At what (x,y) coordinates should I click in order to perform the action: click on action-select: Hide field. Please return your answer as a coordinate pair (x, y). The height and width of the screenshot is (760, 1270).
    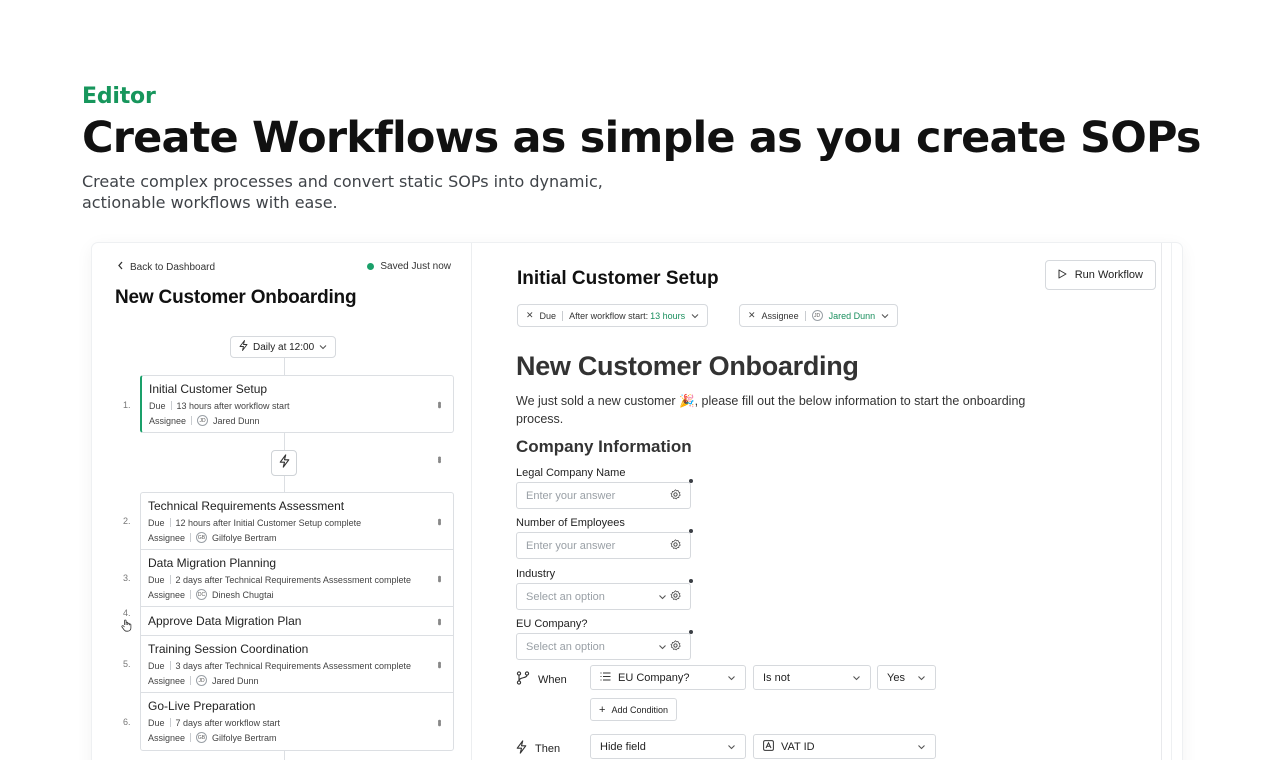
    Looking at the image, I should click on (668, 746).